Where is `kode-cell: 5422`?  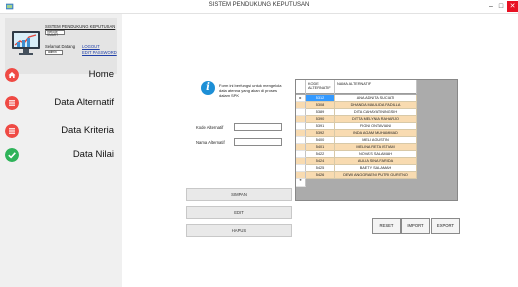 kode-cell: 5422 is located at coordinates (320, 154).